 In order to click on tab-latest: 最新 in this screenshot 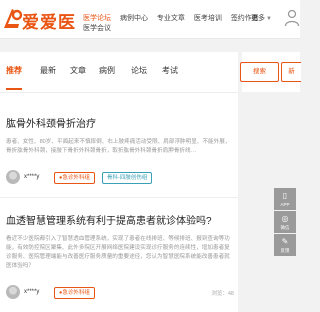, I will do `click(48, 70)`.